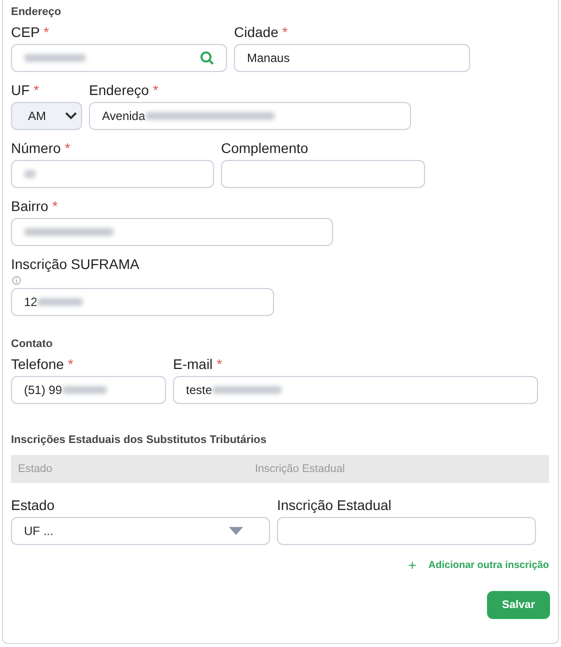 This screenshot has height=647, width=561. What do you see at coordinates (142, 302) in the screenshot?
I see `input-field: 12` at bounding box center [142, 302].